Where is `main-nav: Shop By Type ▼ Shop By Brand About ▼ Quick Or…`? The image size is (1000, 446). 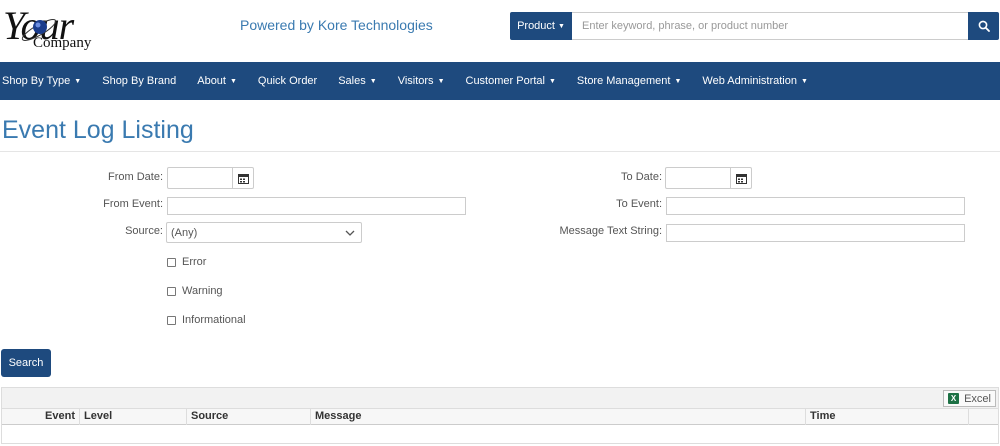
main-nav: Shop By Type ▼ Shop By Brand About ▼ Quick Or… is located at coordinates (500, 81).